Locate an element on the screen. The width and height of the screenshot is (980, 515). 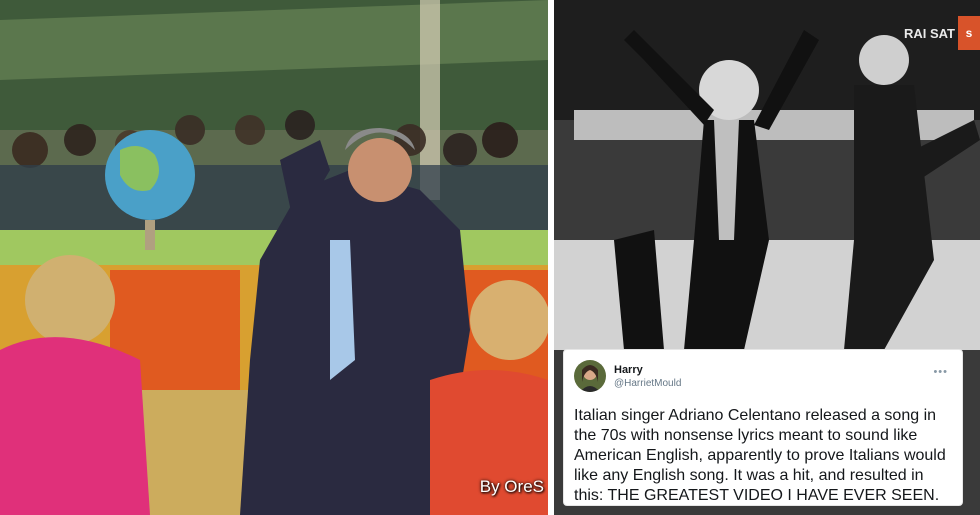
more-options-icon: ••• is located at coordinates (940, 372).